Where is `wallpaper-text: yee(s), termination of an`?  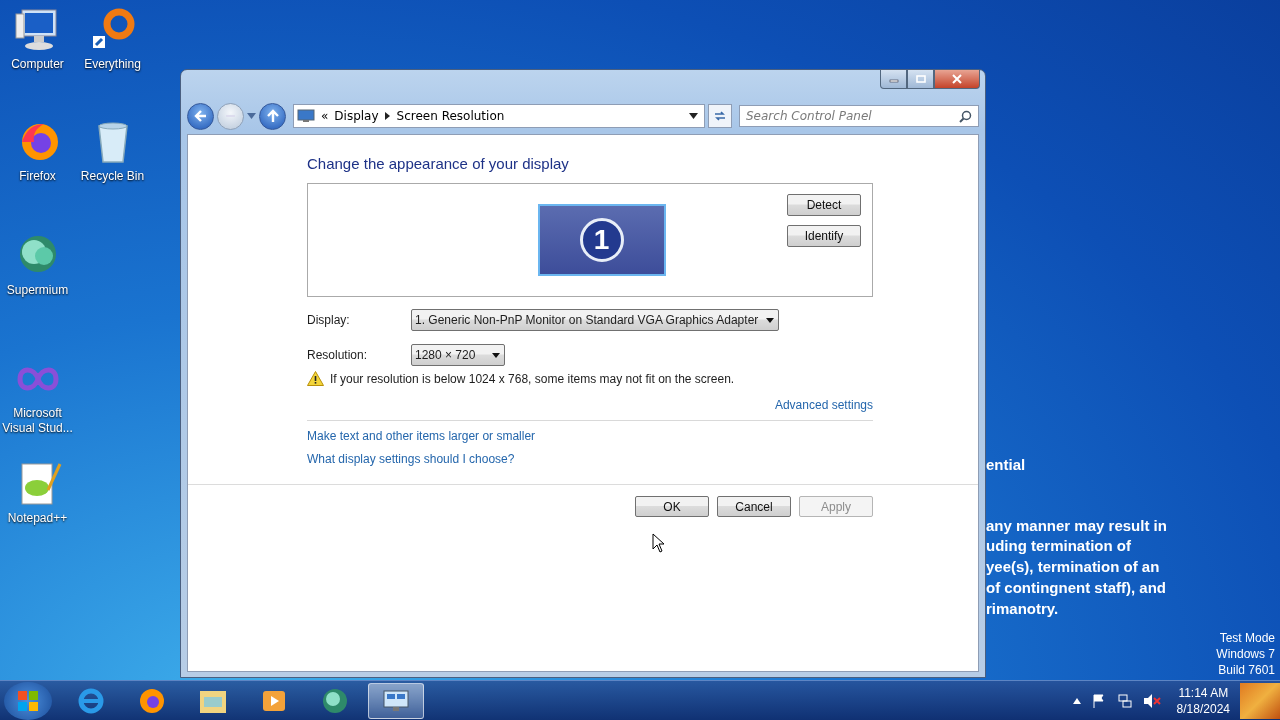 wallpaper-text: yee(s), termination of an is located at coordinates (1073, 567).